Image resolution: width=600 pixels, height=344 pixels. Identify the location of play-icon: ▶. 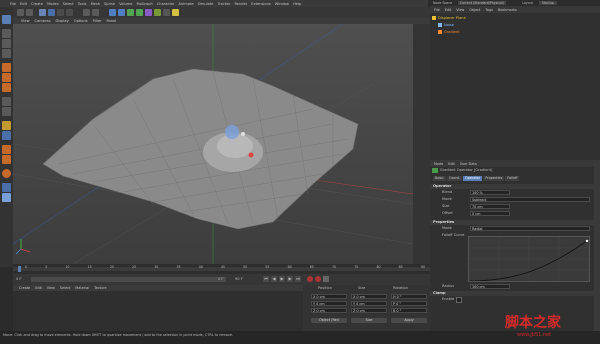
(282, 279).